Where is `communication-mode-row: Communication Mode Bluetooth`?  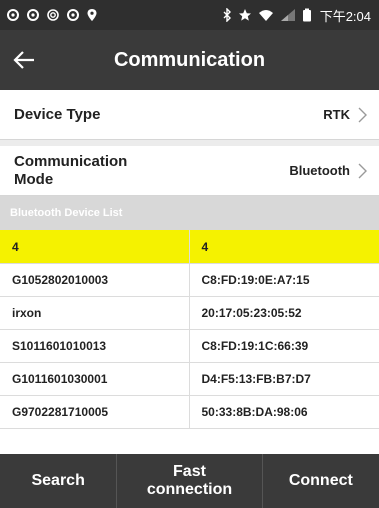
communication-mode-row: Communication Mode Bluetooth is located at coordinates (189, 171).